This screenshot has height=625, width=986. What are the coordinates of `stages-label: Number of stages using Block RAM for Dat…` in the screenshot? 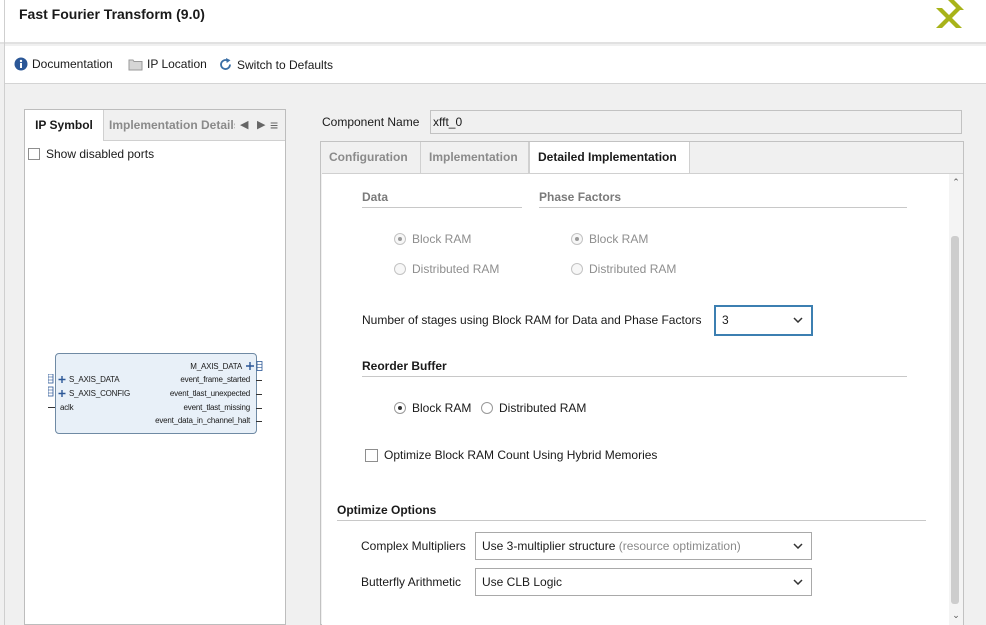 It's located at (532, 320).